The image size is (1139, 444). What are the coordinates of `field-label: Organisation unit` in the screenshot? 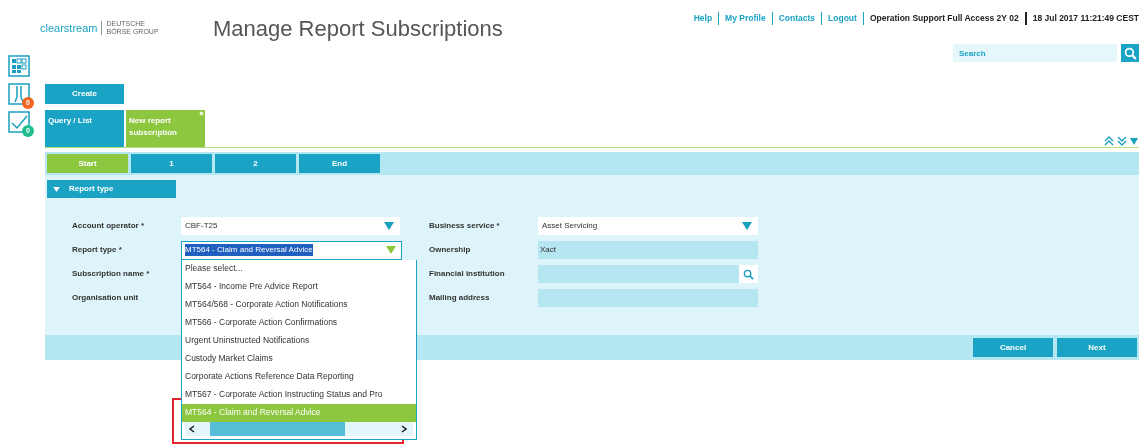 It's located at (106, 298).